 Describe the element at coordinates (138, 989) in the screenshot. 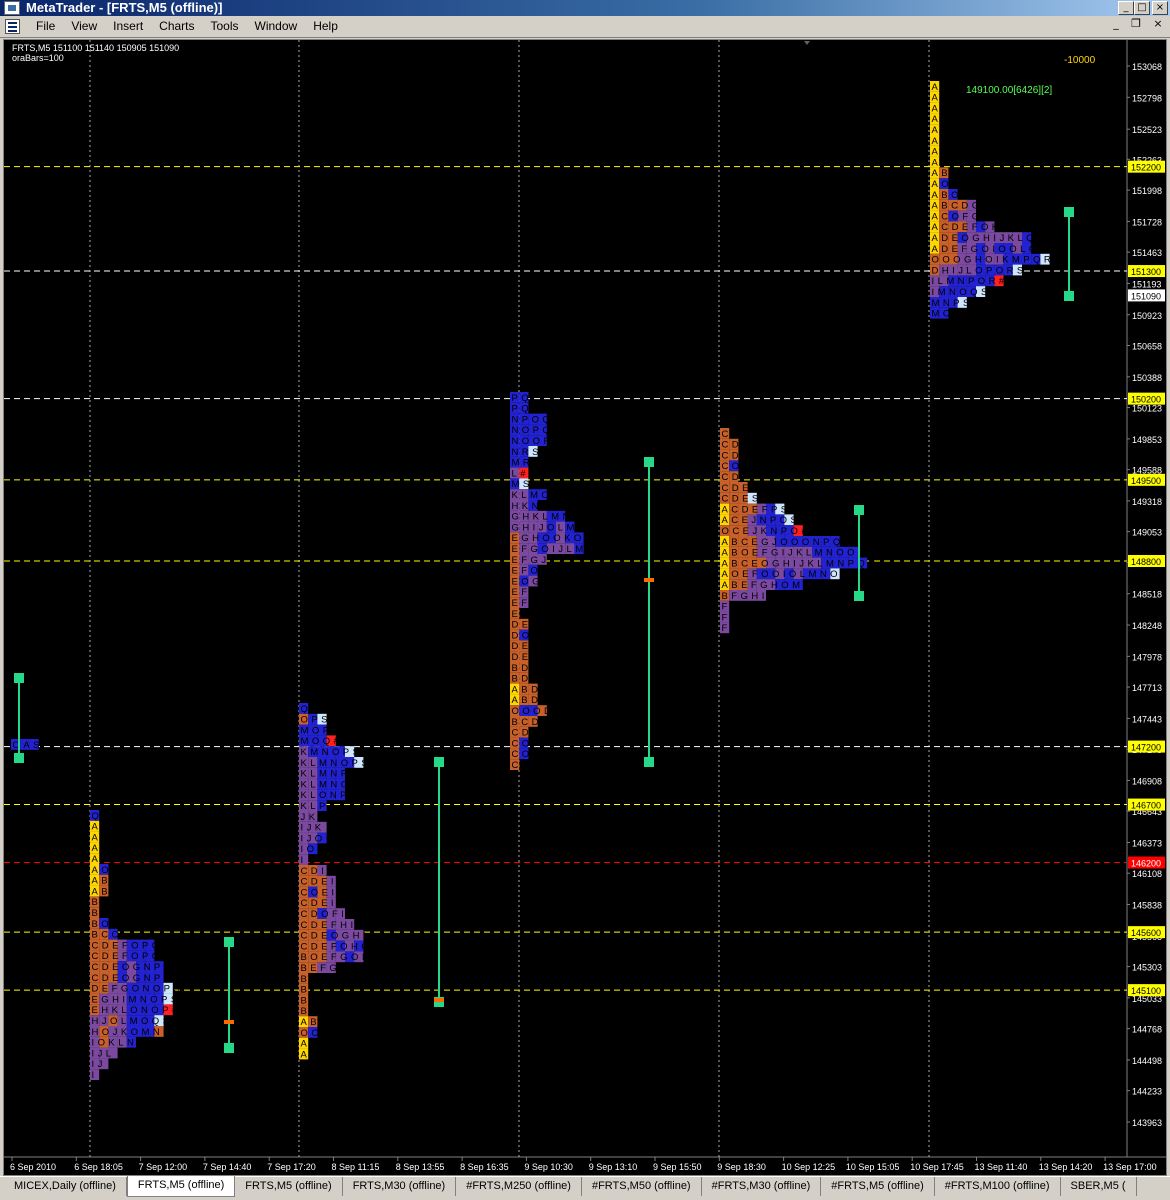

I see `profile-row-letters: DEFGONOPS` at that location.